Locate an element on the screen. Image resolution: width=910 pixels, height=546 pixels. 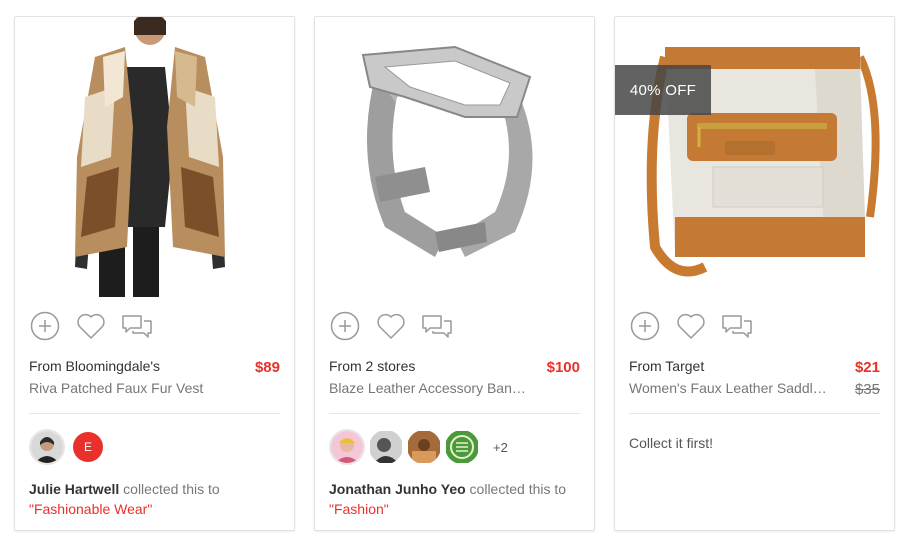
collector-name: Julie Hartwell is located at coordinates (74, 489).